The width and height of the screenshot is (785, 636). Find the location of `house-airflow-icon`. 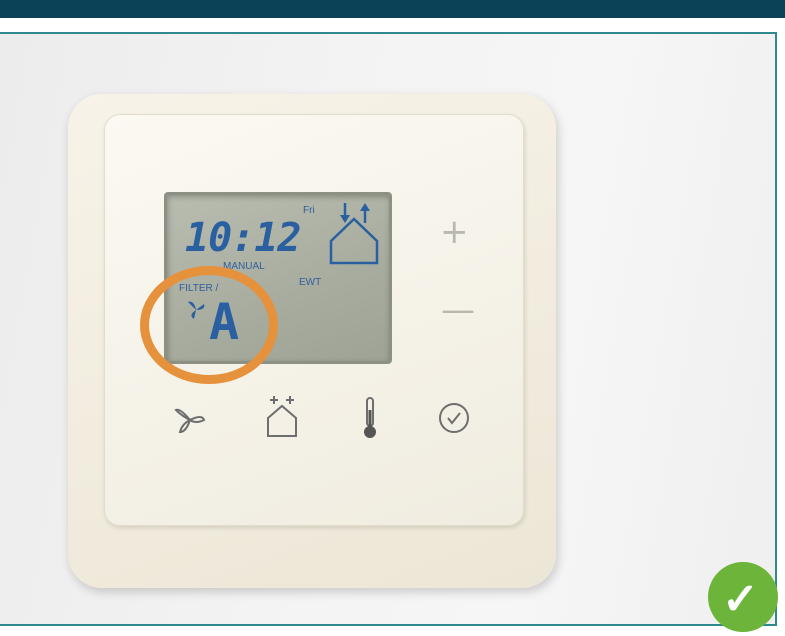

house-airflow-icon is located at coordinates (354, 234).